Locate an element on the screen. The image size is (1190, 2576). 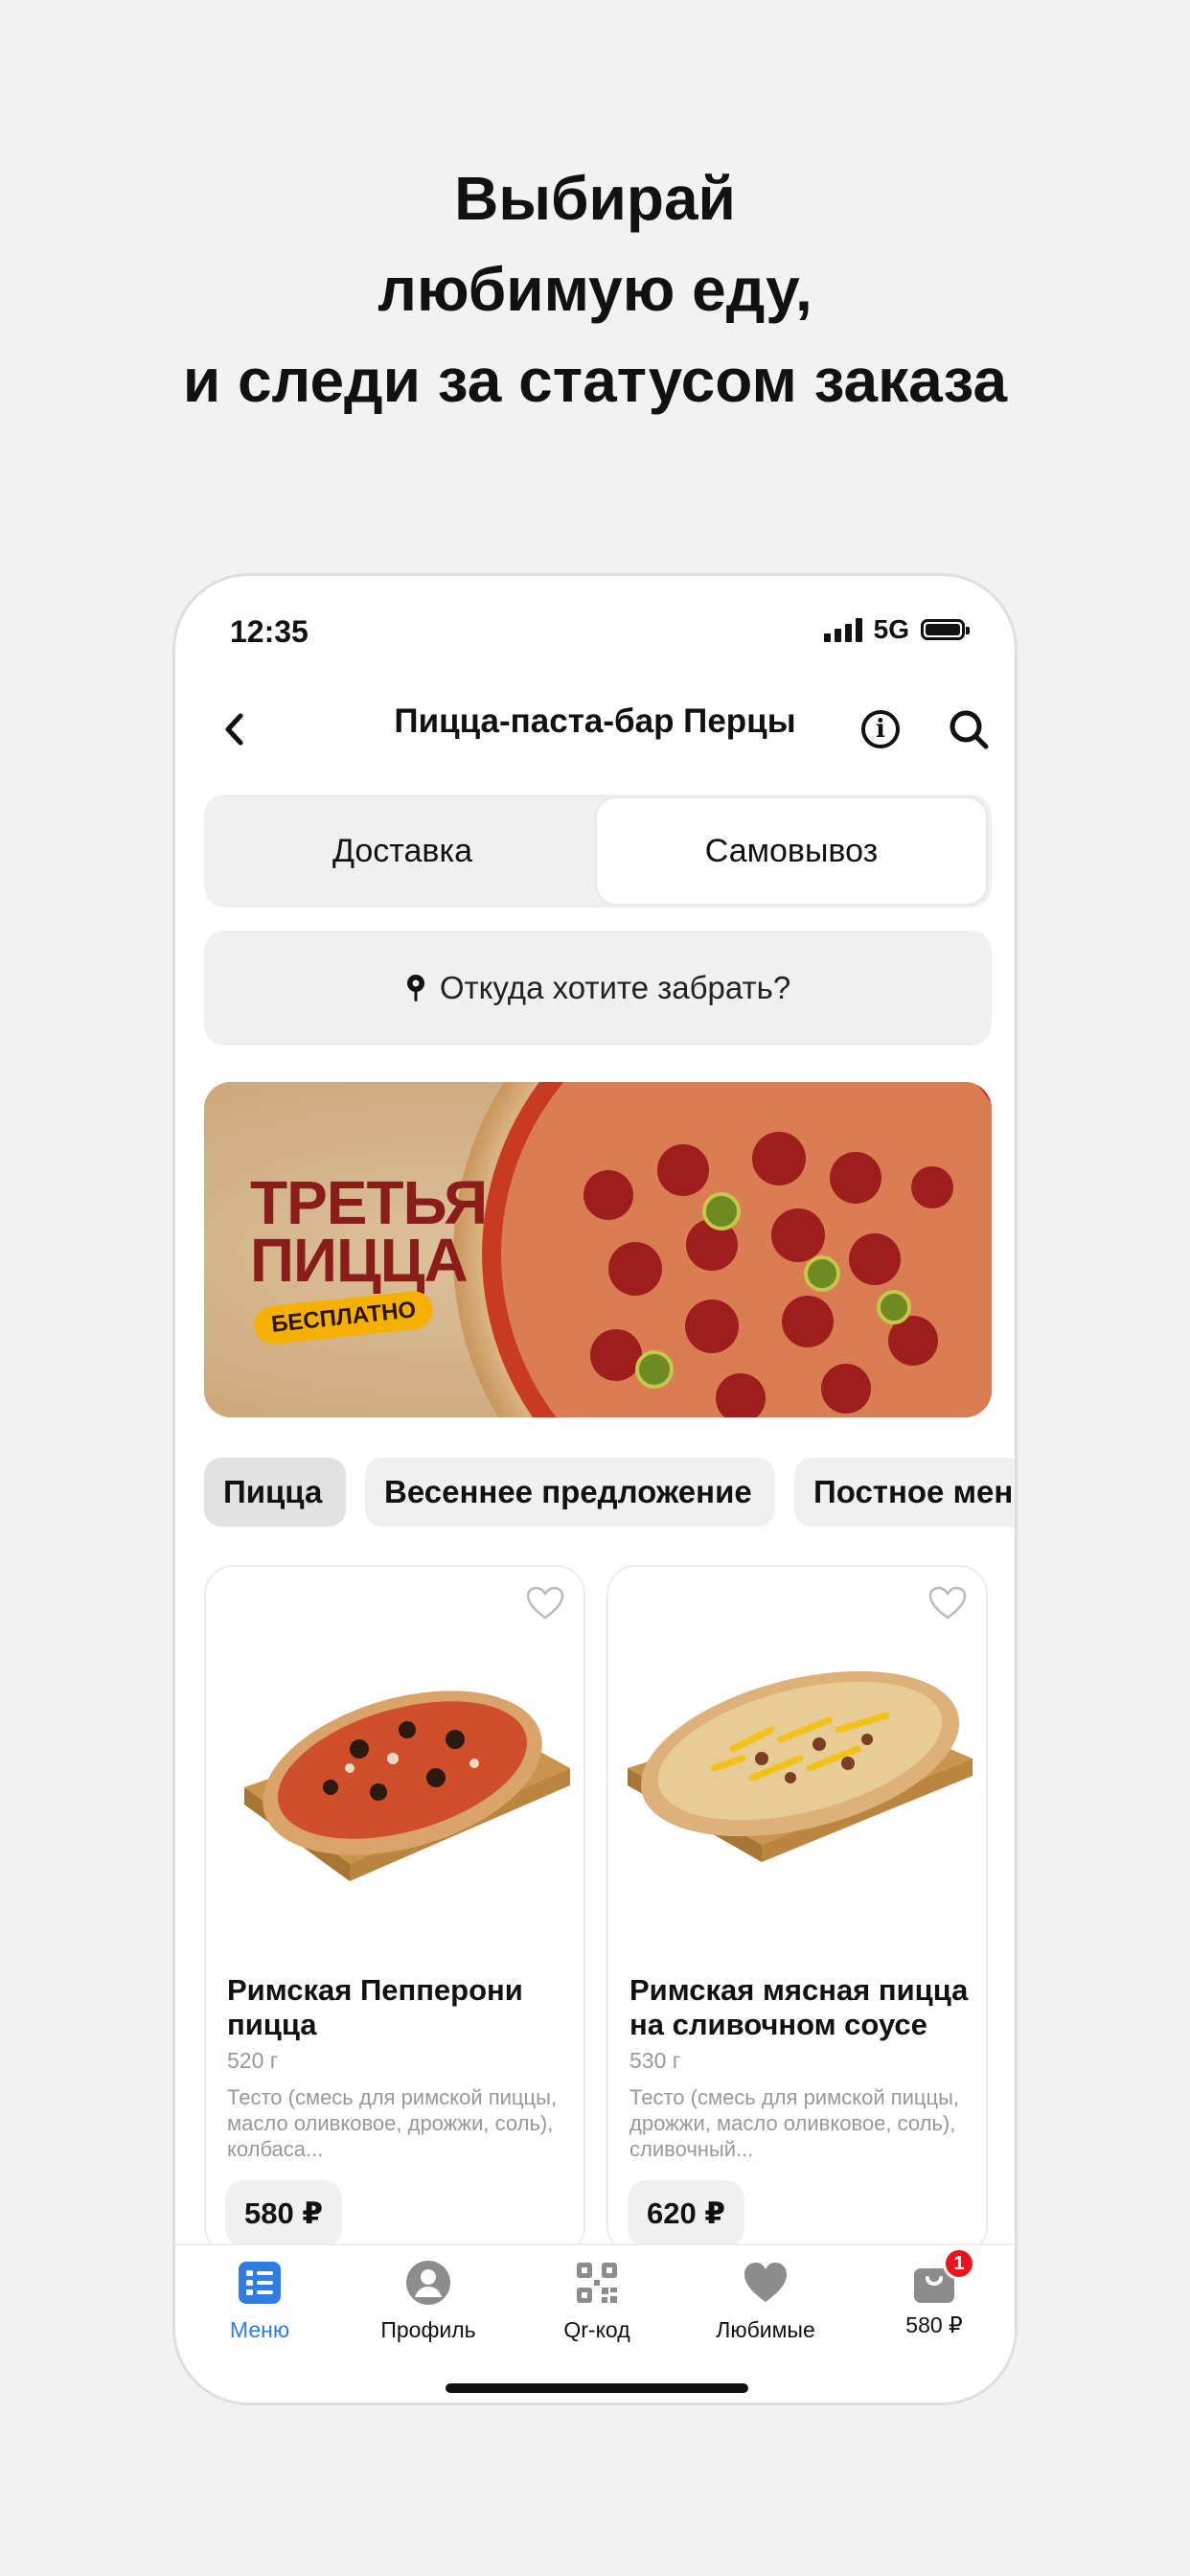
product-name: Римская Пепперони пицца is located at coordinates (375, 2007).